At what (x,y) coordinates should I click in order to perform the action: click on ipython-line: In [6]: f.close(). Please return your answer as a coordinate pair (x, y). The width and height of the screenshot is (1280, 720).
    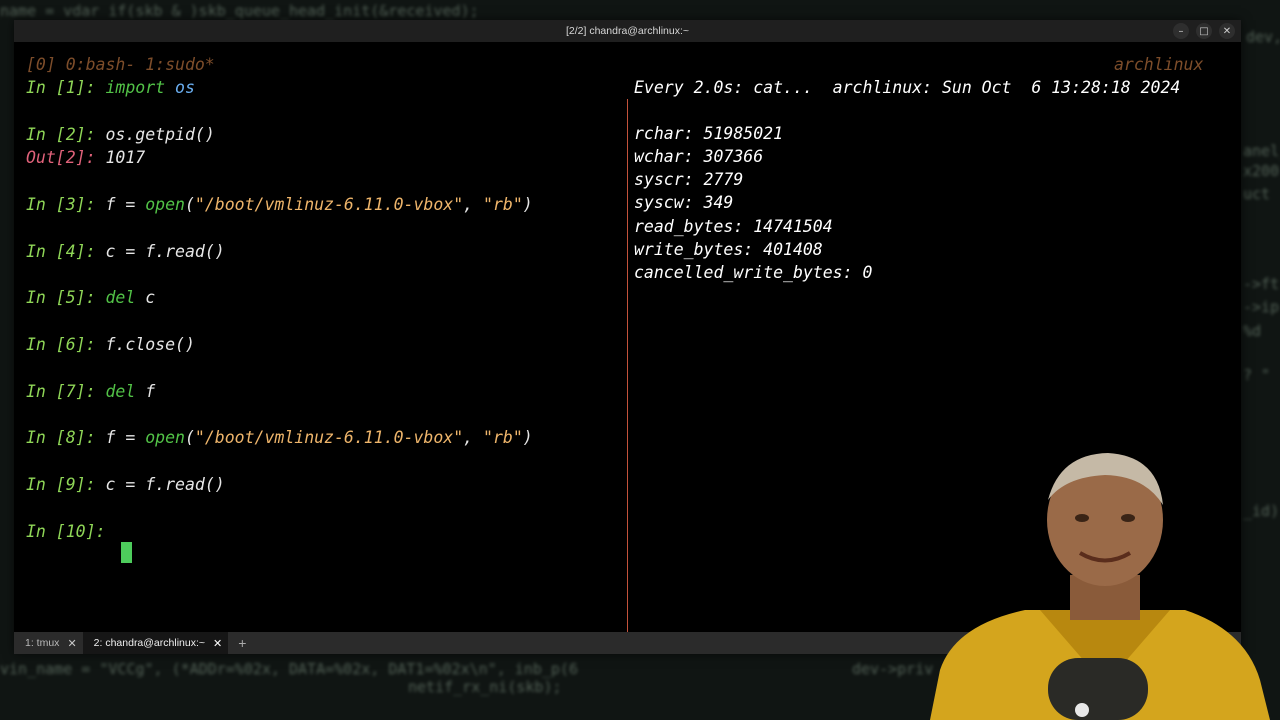
    Looking at the image, I should click on (110, 344).